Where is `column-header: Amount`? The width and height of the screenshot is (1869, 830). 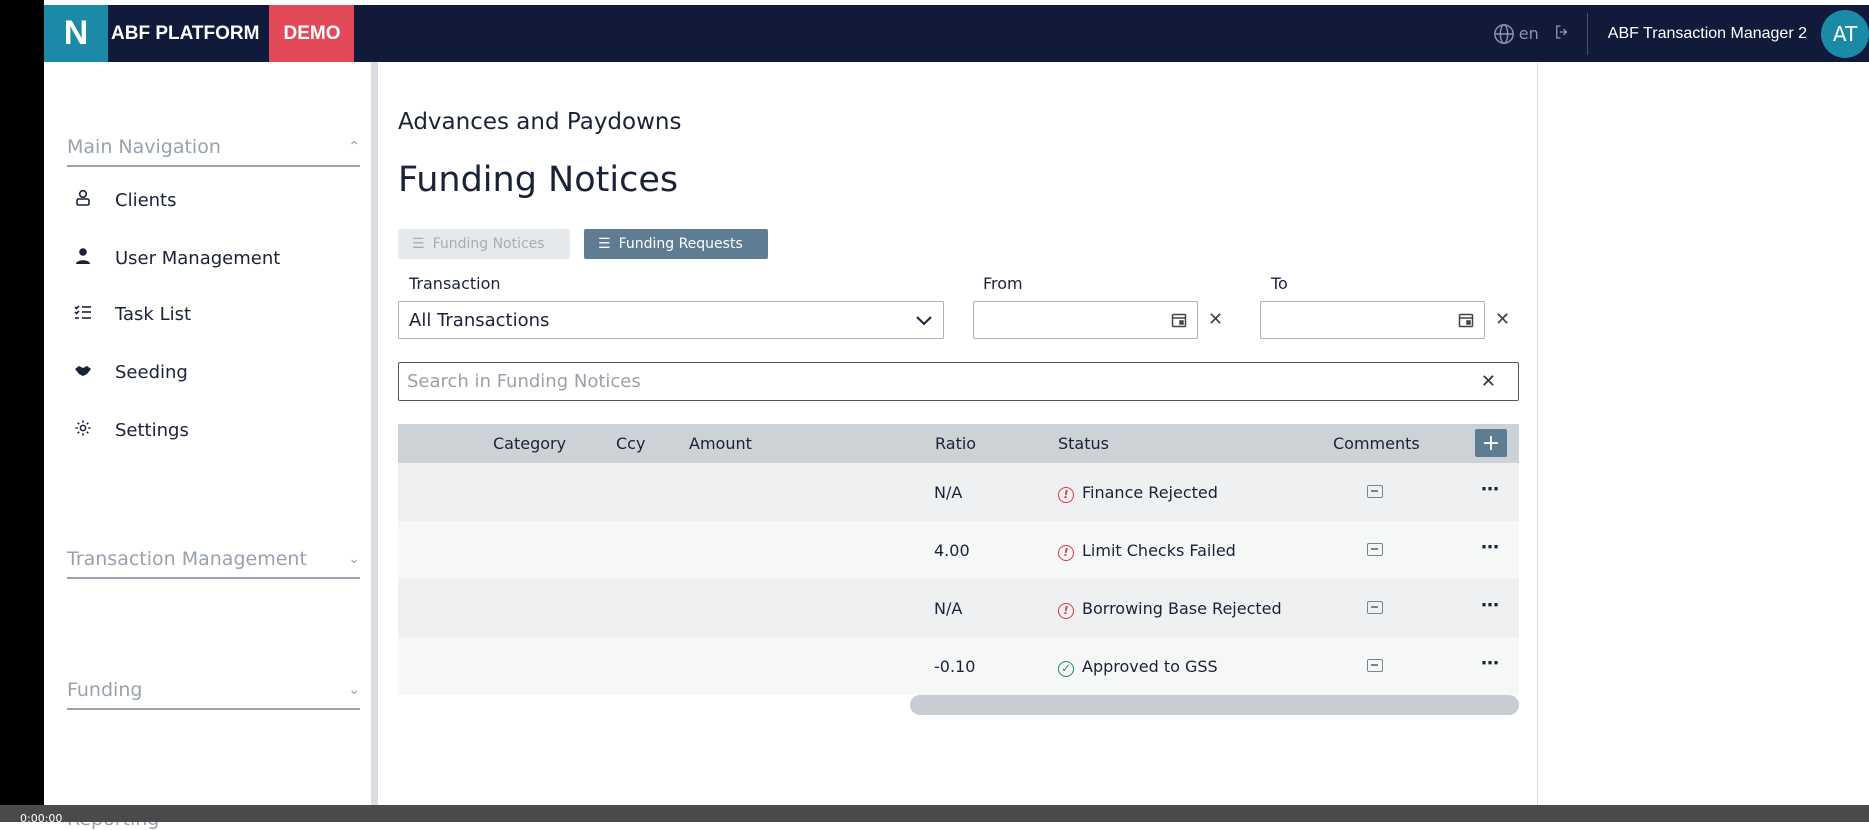
column-header: Amount is located at coordinates (720, 443).